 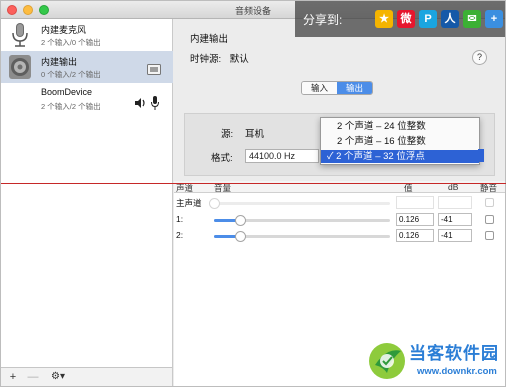 What do you see at coordinates (209, 39) in the screenshot?
I see `device-title: 内建输出` at bounding box center [209, 39].